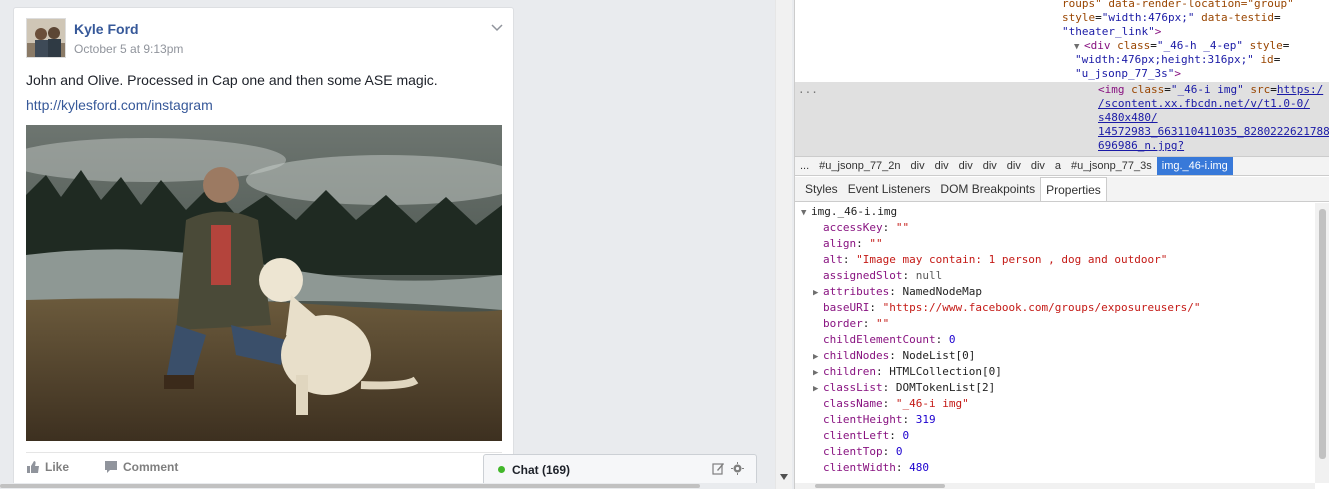  Describe the element at coordinates (46, 38) in the screenshot. I see `avatar` at that location.